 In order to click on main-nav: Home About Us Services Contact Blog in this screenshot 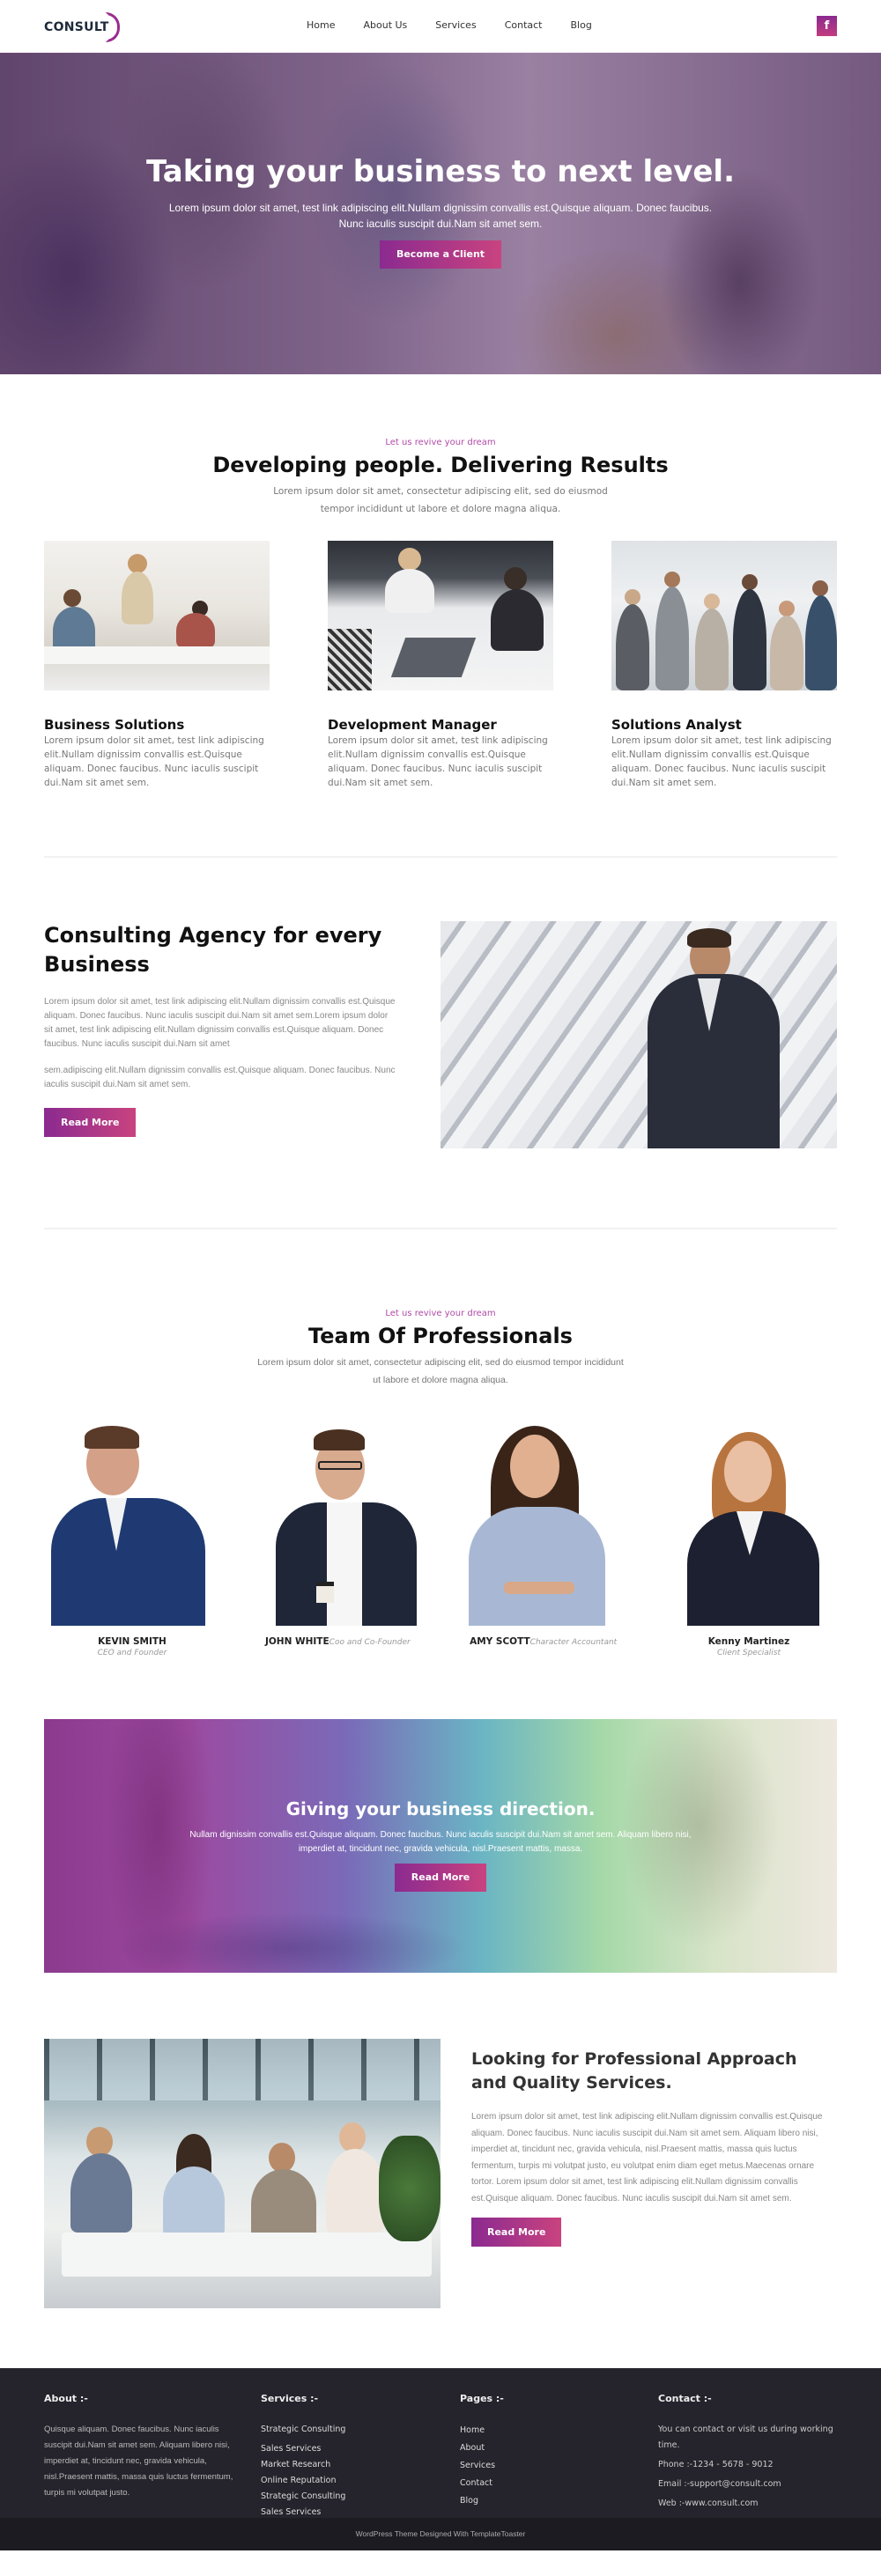, I will do `click(463, 25)`.